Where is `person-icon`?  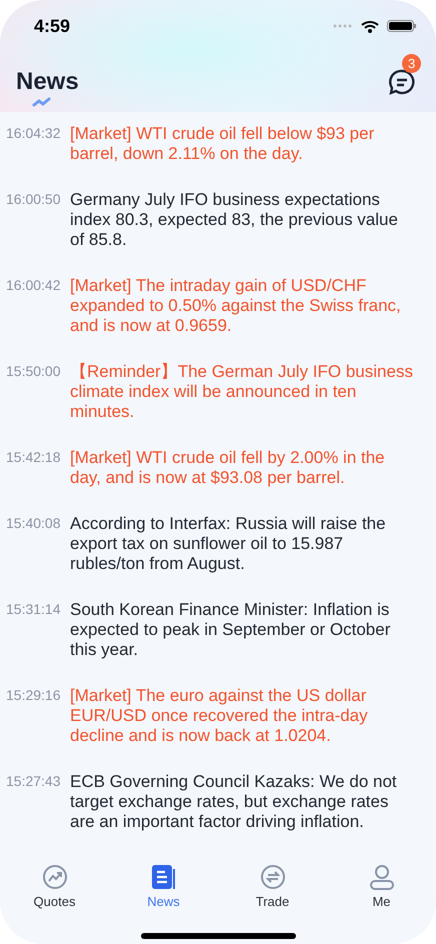
person-icon is located at coordinates (381, 877).